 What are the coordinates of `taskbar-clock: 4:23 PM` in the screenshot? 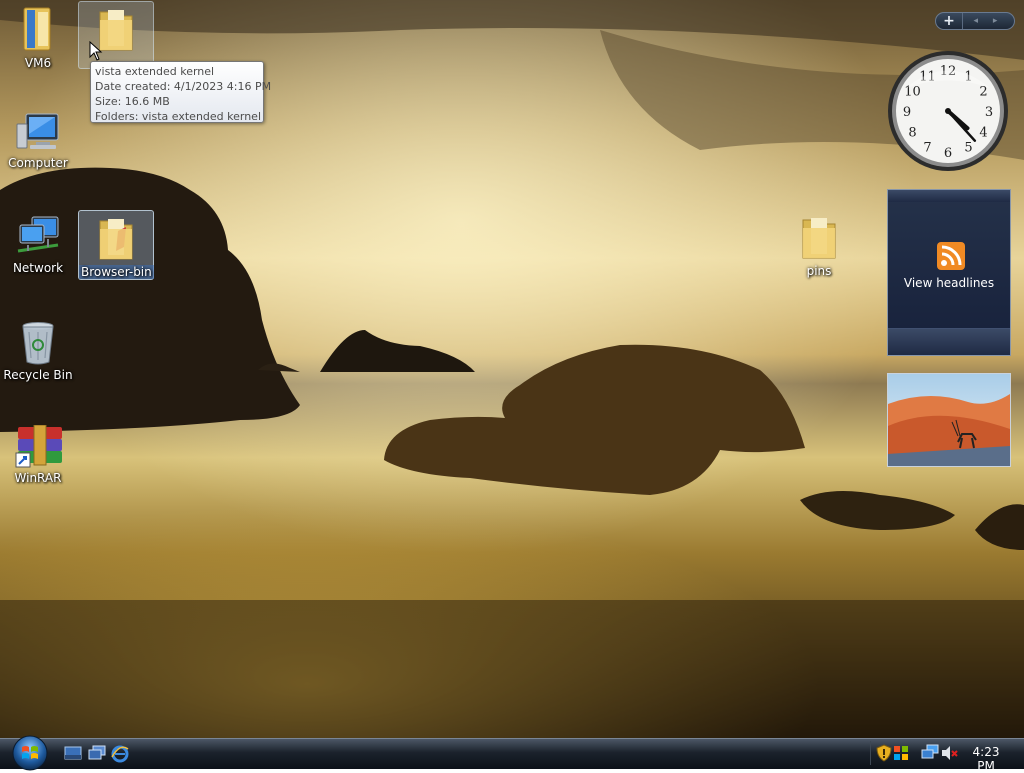 It's located at (986, 759).